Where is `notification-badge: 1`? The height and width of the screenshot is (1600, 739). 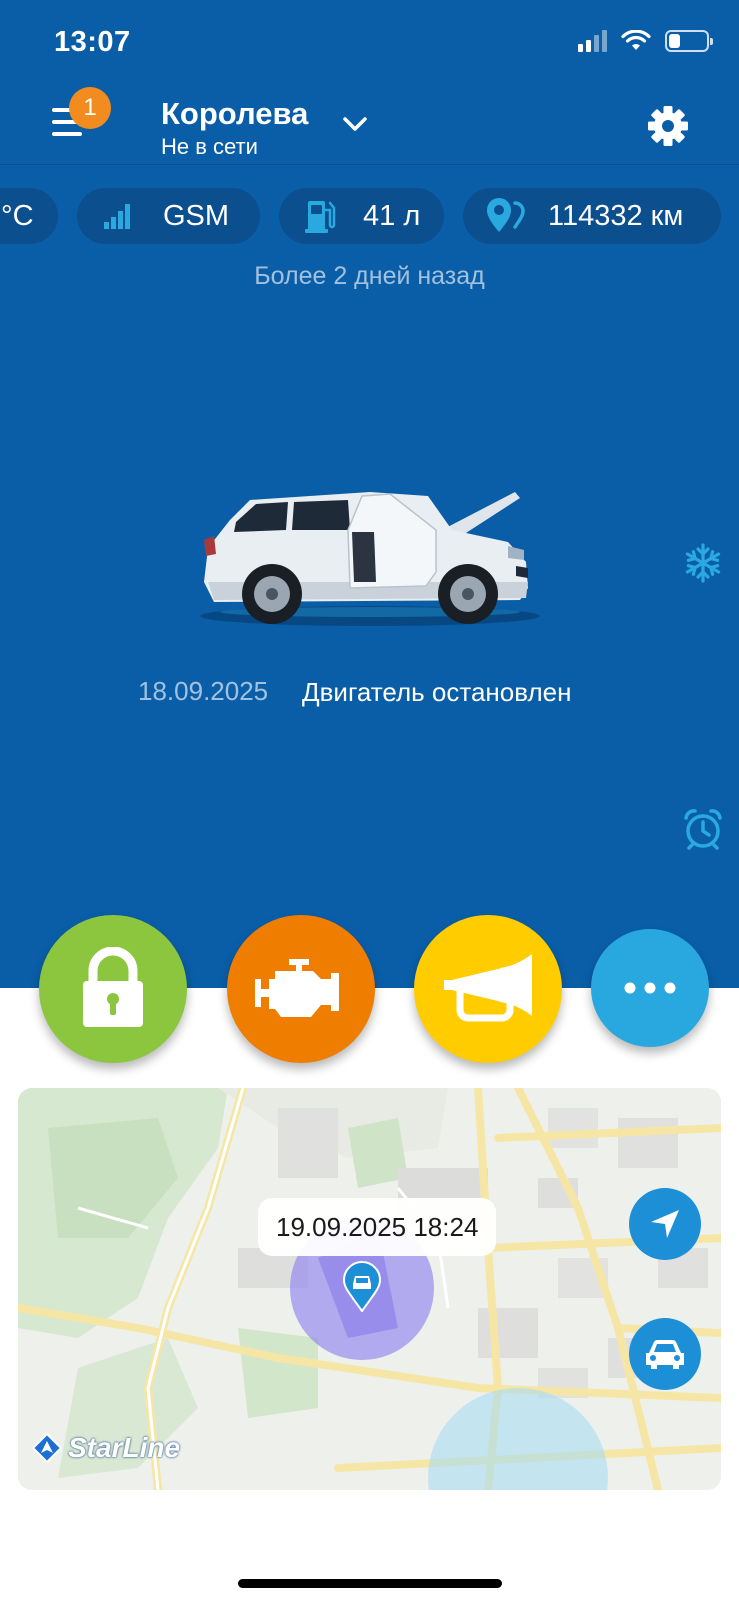
notification-badge: 1 is located at coordinates (90, 108).